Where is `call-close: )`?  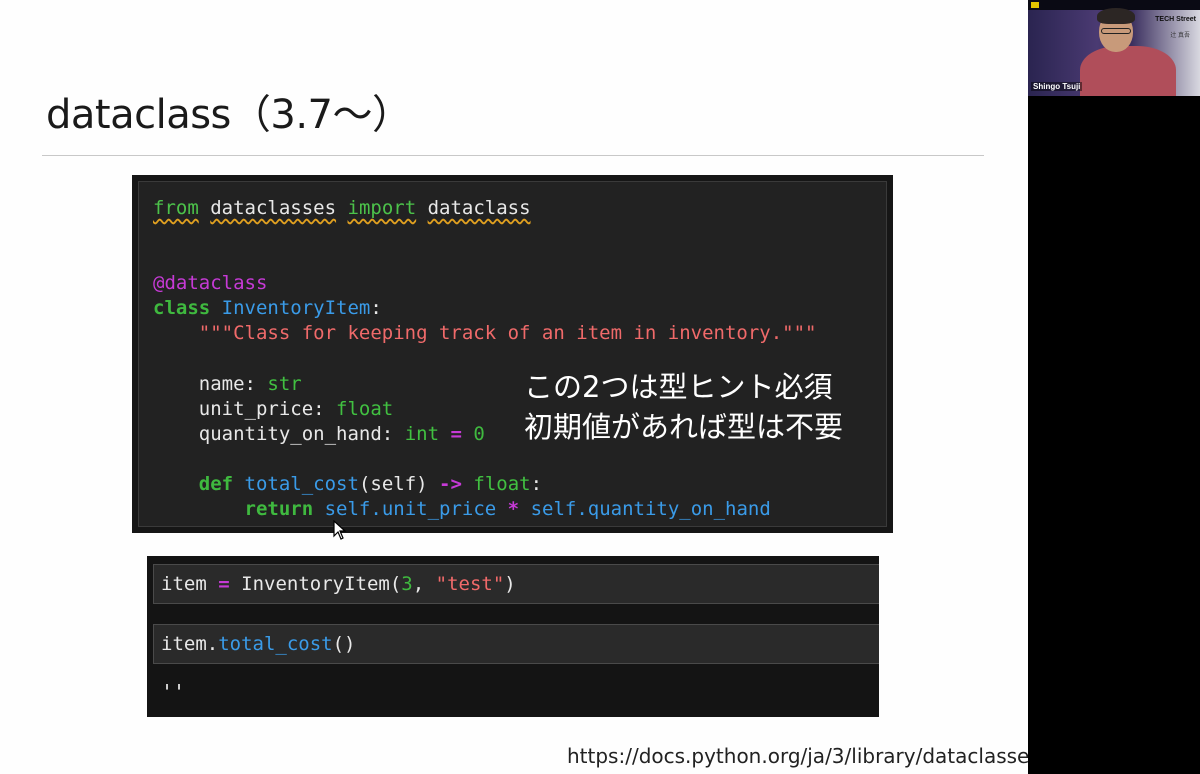 call-close: ) is located at coordinates (510, 584).